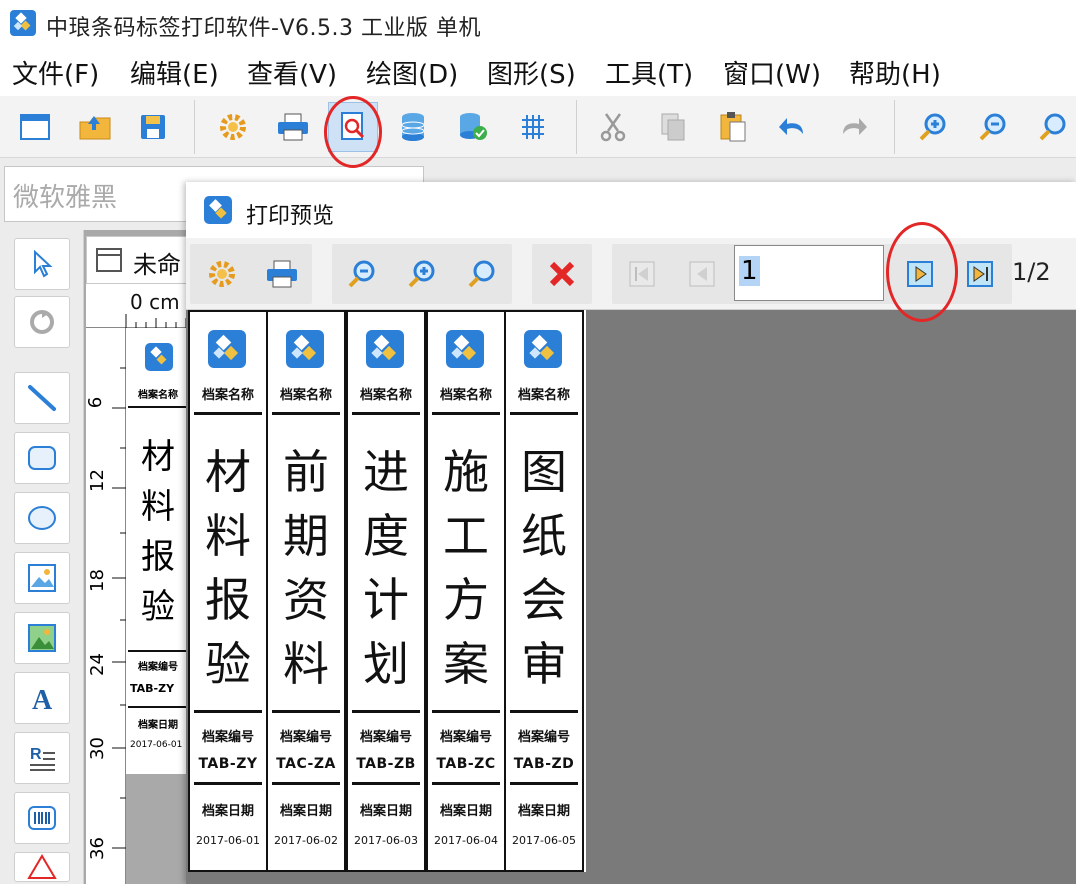 This screenshot has width=1076, height=884. I want to click on printer-icon, so click(293, 127).